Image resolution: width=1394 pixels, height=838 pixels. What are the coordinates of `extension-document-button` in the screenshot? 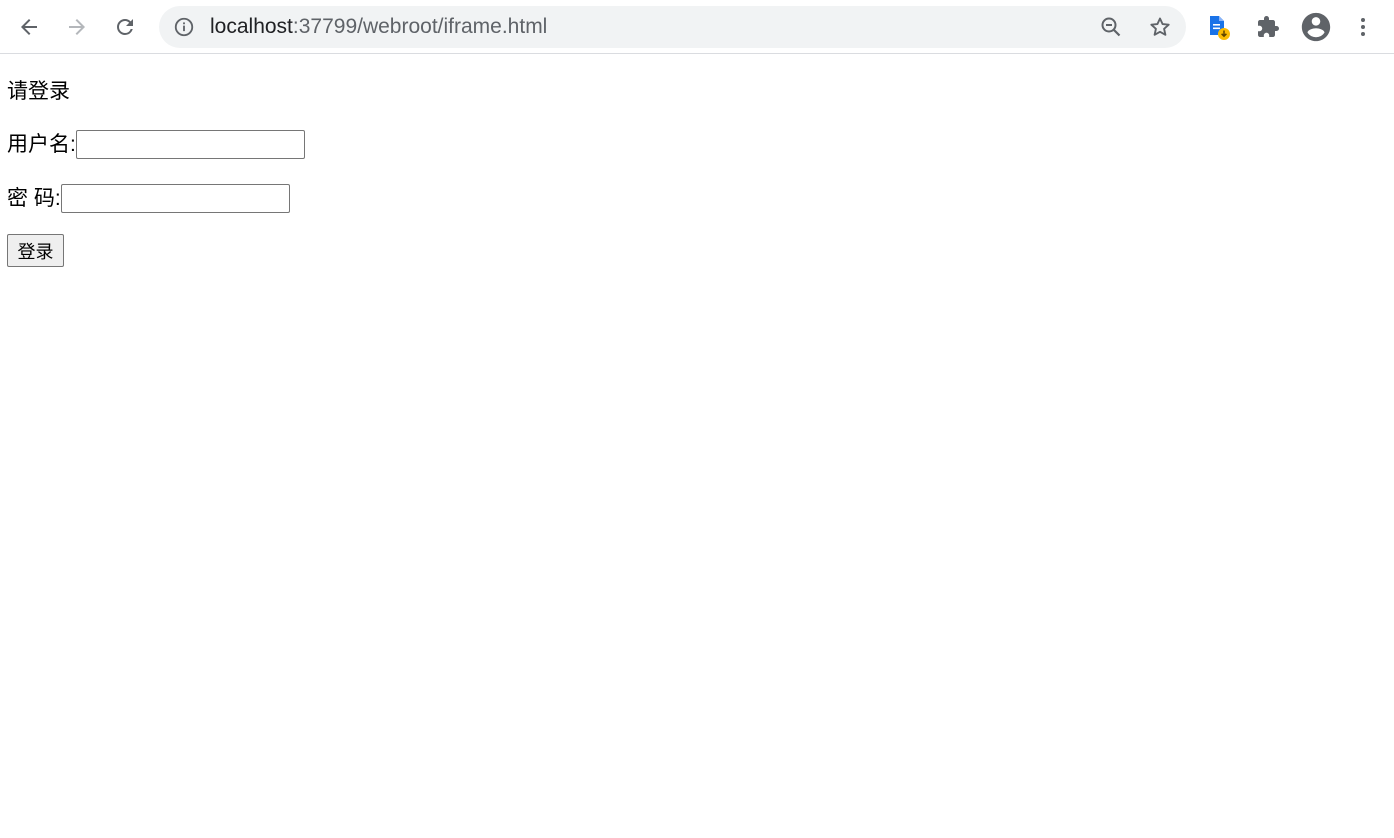 It's located at (1218, 27).